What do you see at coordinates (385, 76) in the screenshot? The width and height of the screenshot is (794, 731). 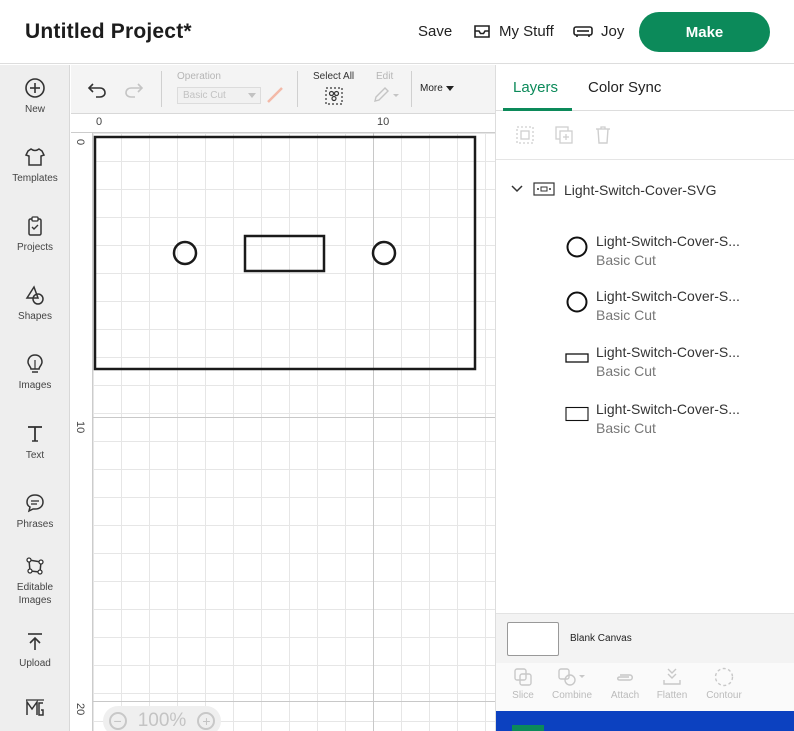 I see `edit-label: Edit` at bounding box center [385, 76].